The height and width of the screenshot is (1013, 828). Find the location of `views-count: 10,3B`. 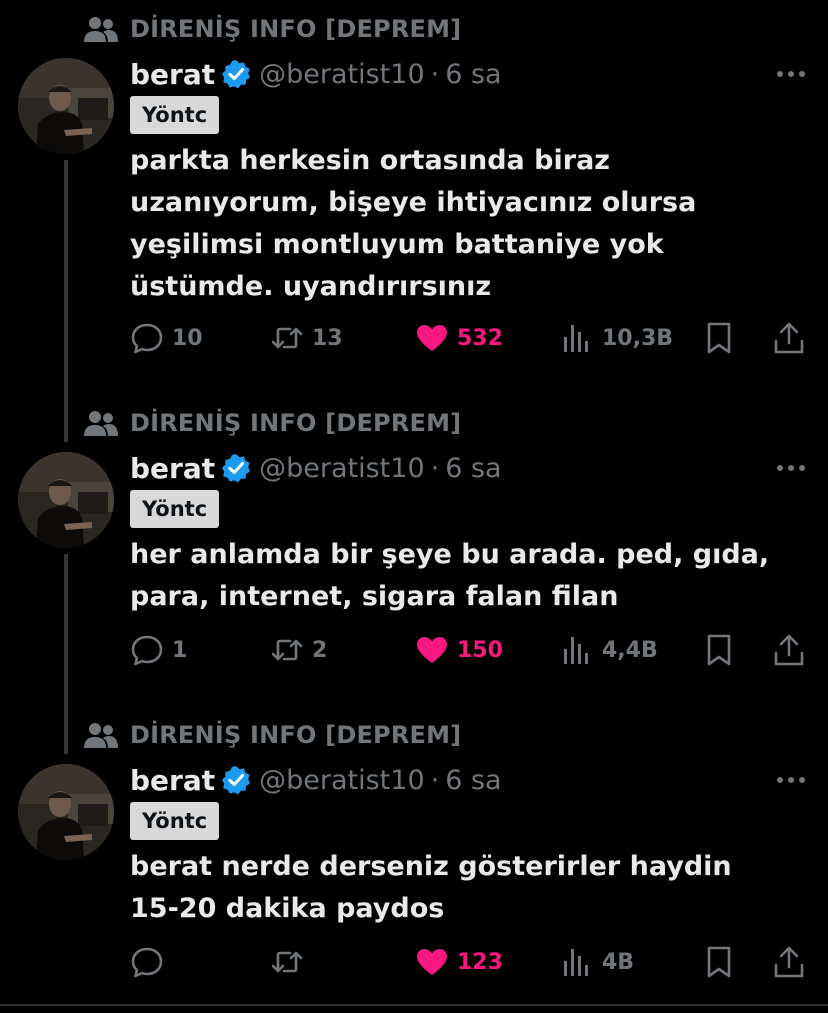

views-count: 10,3B is located at coordinates (638, 338).